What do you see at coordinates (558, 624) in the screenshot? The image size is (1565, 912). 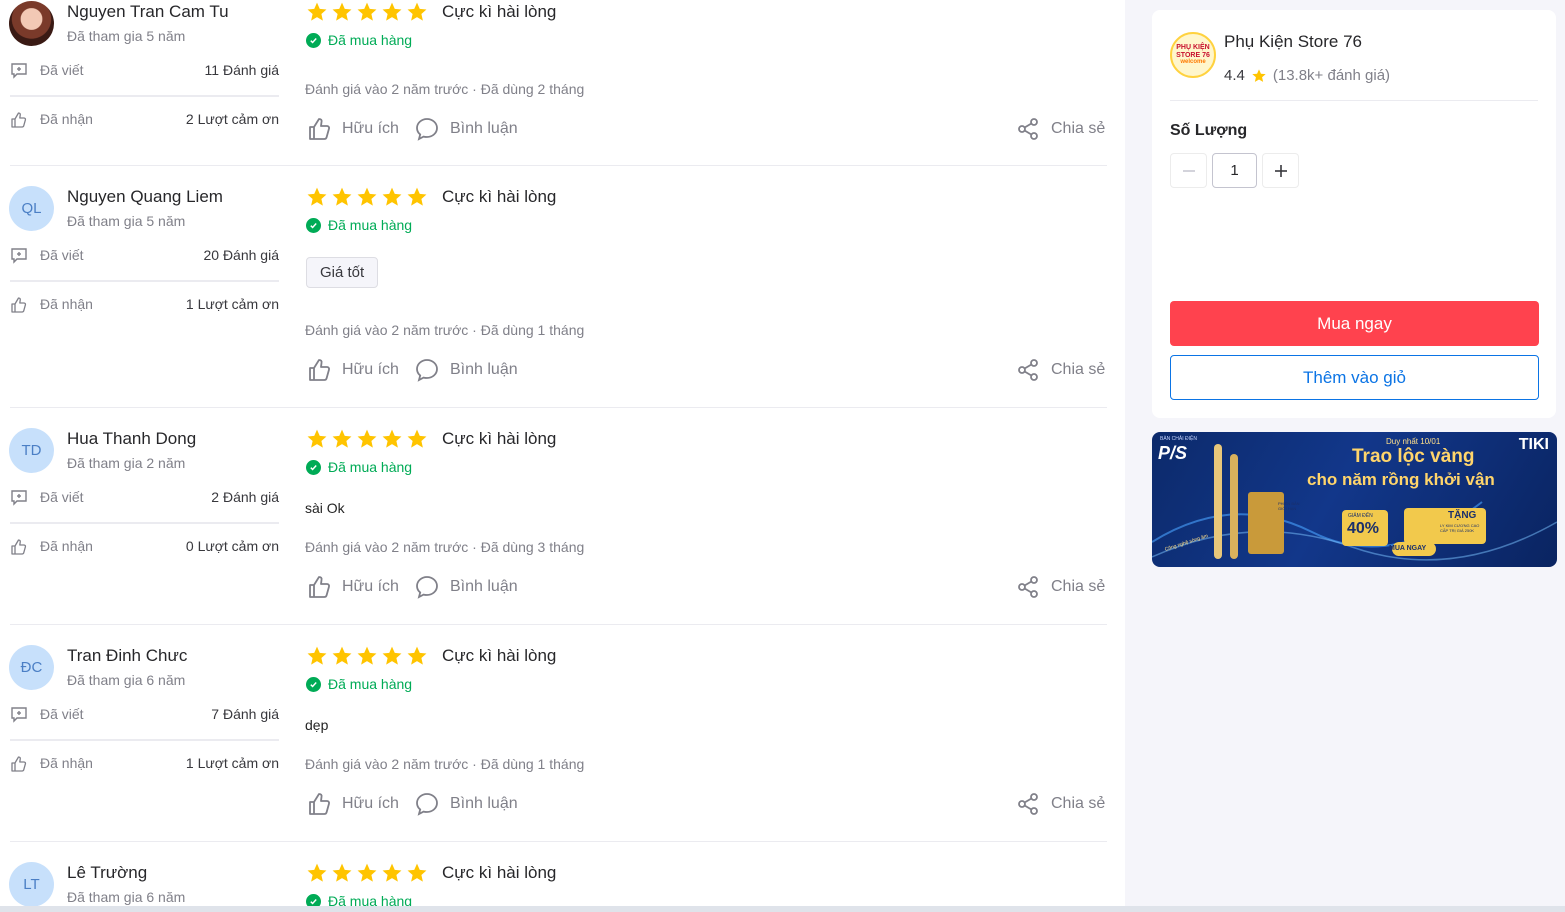 I see `review-divider` at bounding box center [558, 624].